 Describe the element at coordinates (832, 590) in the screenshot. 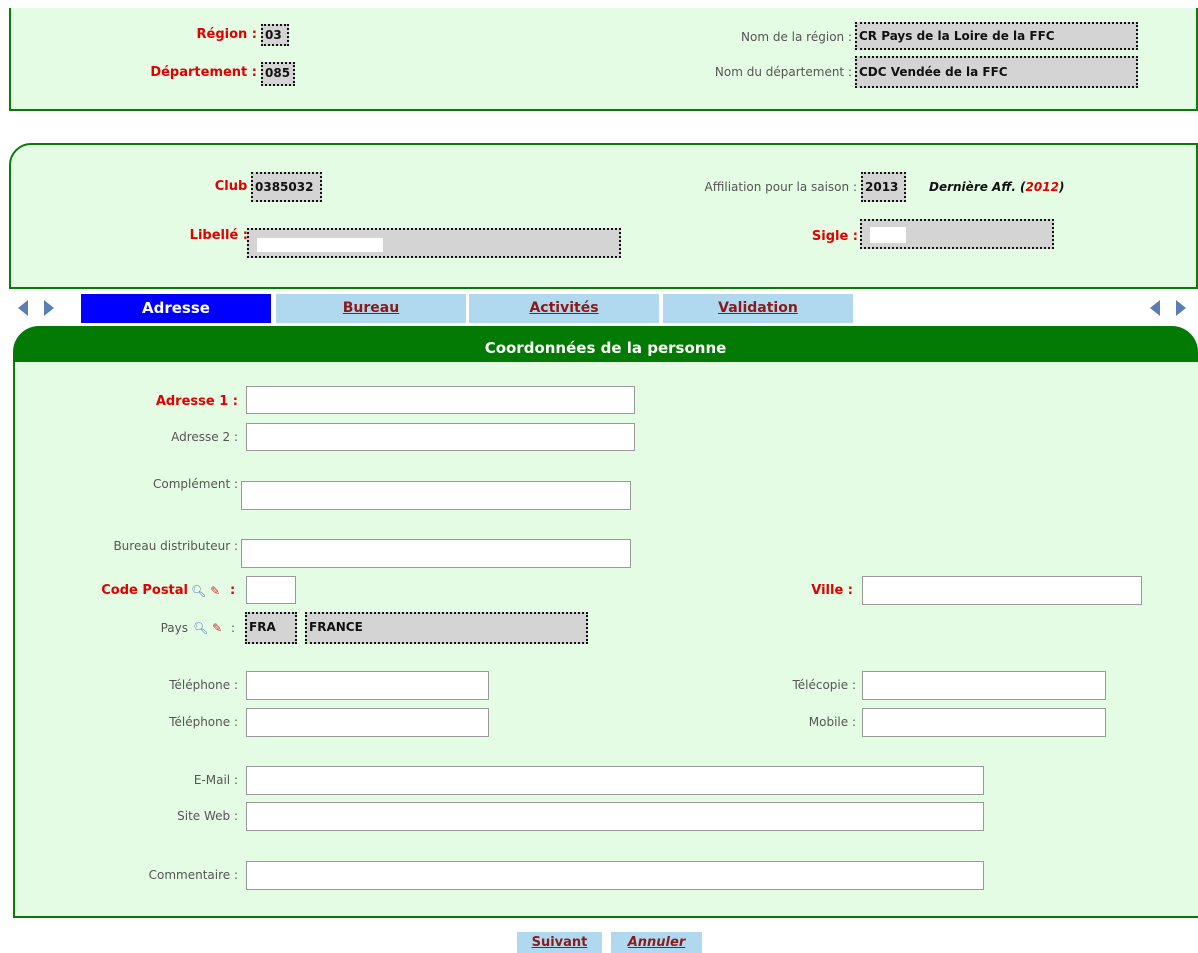

I see `ville-label: Ville :` at that location.